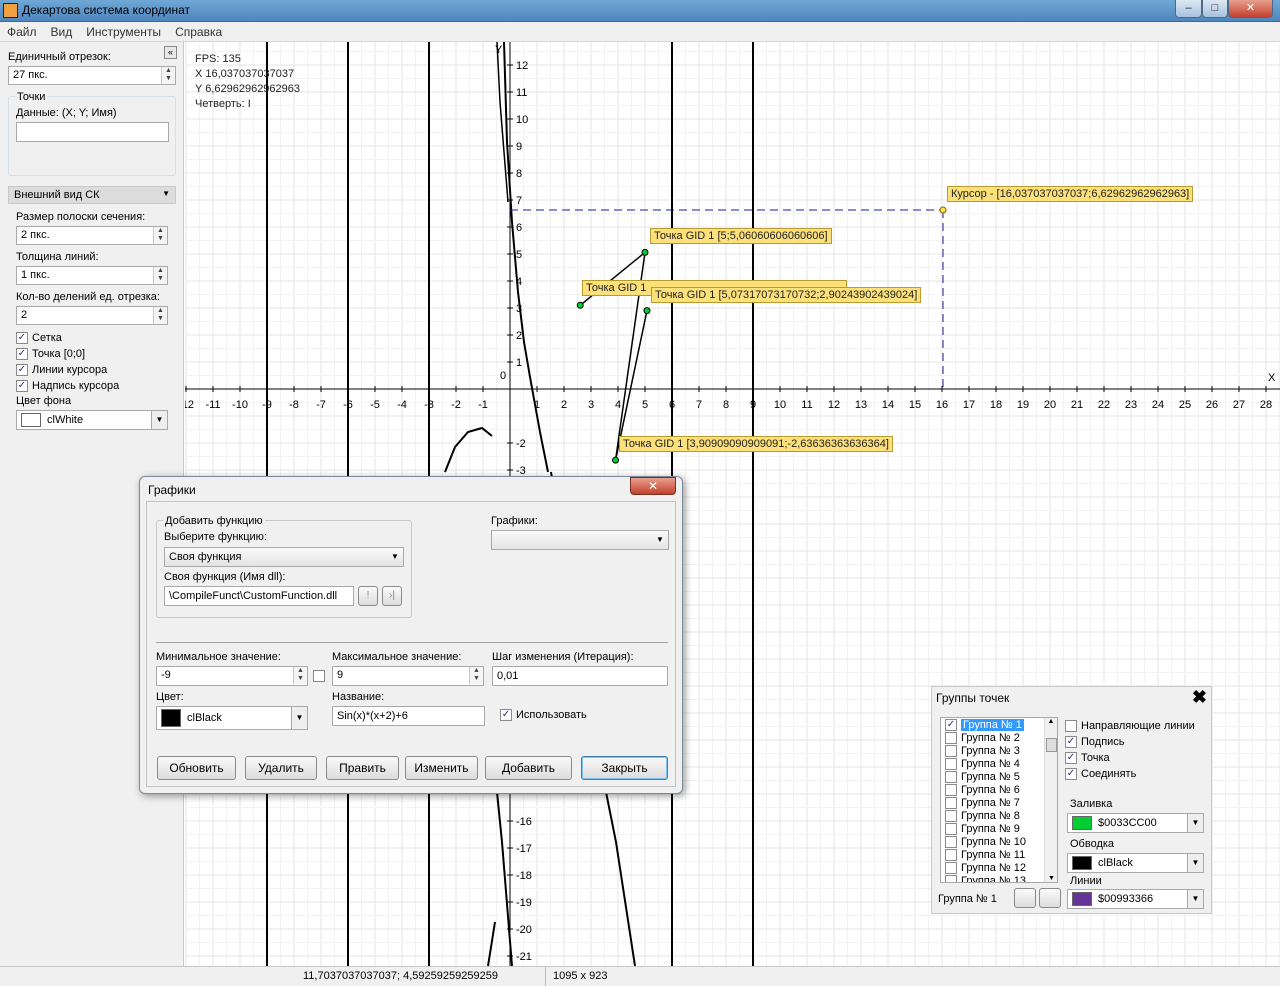  Describe the element at coordinates (528, 768) in the screenshot. I see `add-button: Добавить` at that location.